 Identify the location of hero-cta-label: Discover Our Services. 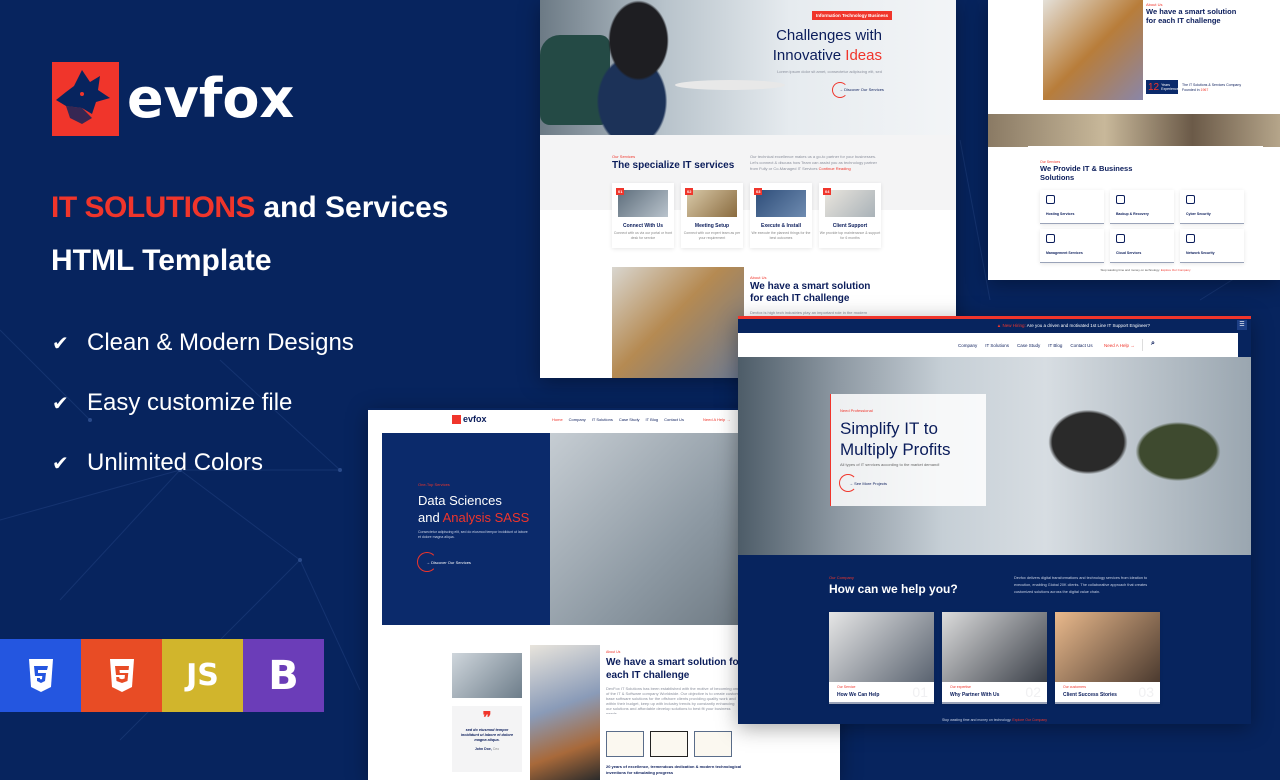
(864, 89).